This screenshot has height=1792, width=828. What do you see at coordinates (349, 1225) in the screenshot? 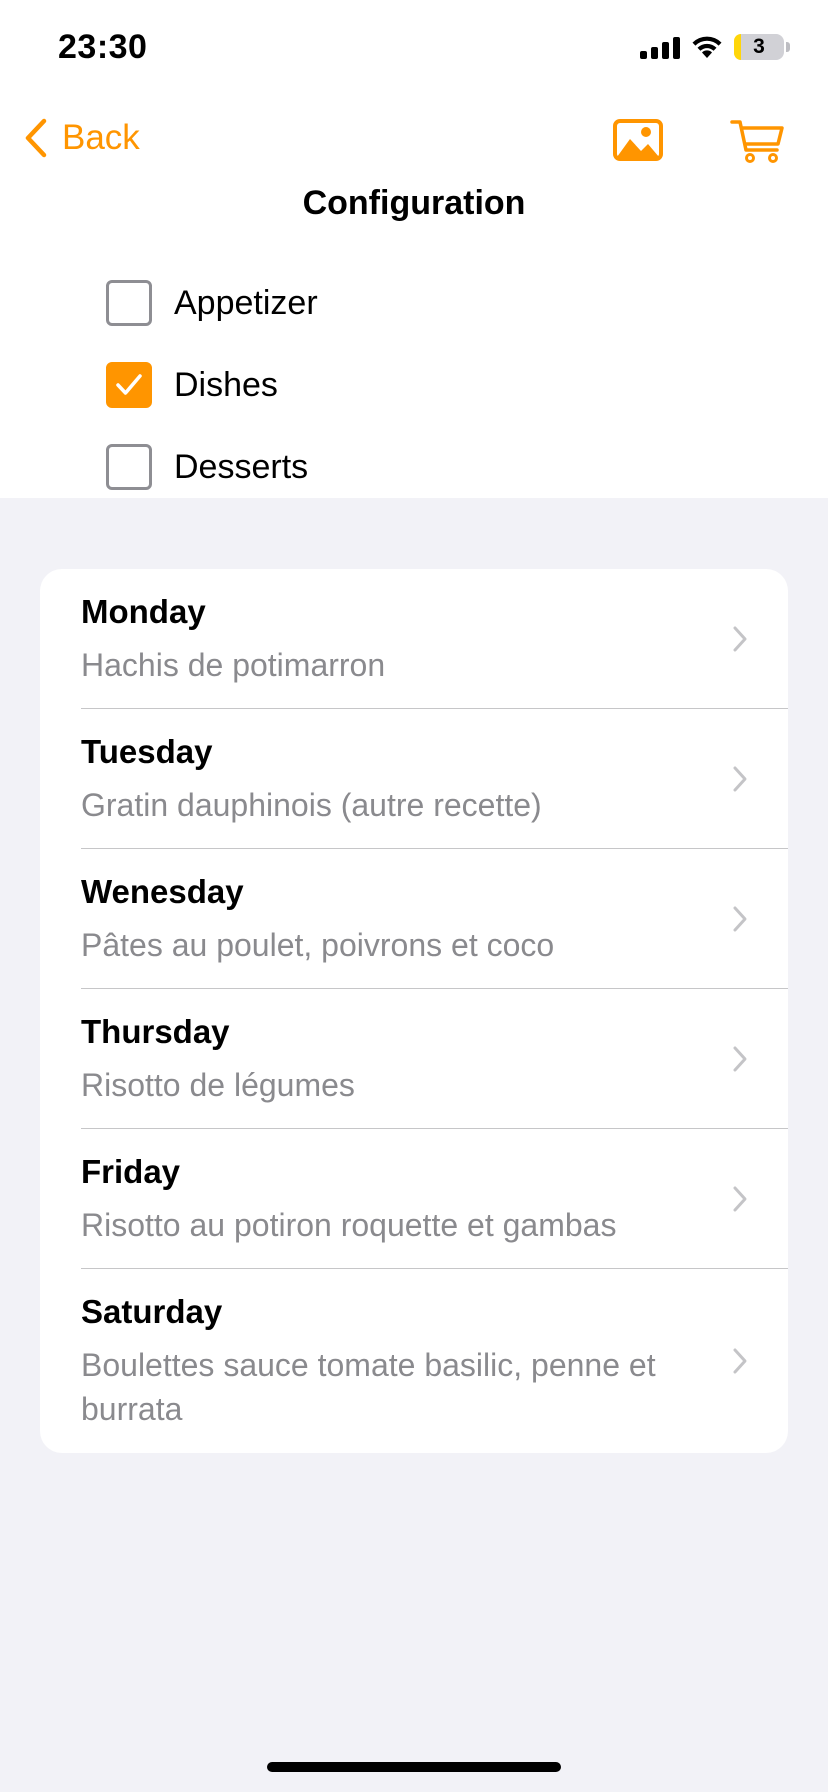
I see `day-dish: Risotto au potiron roquette et gambas` at bounding box center [349, 1225].